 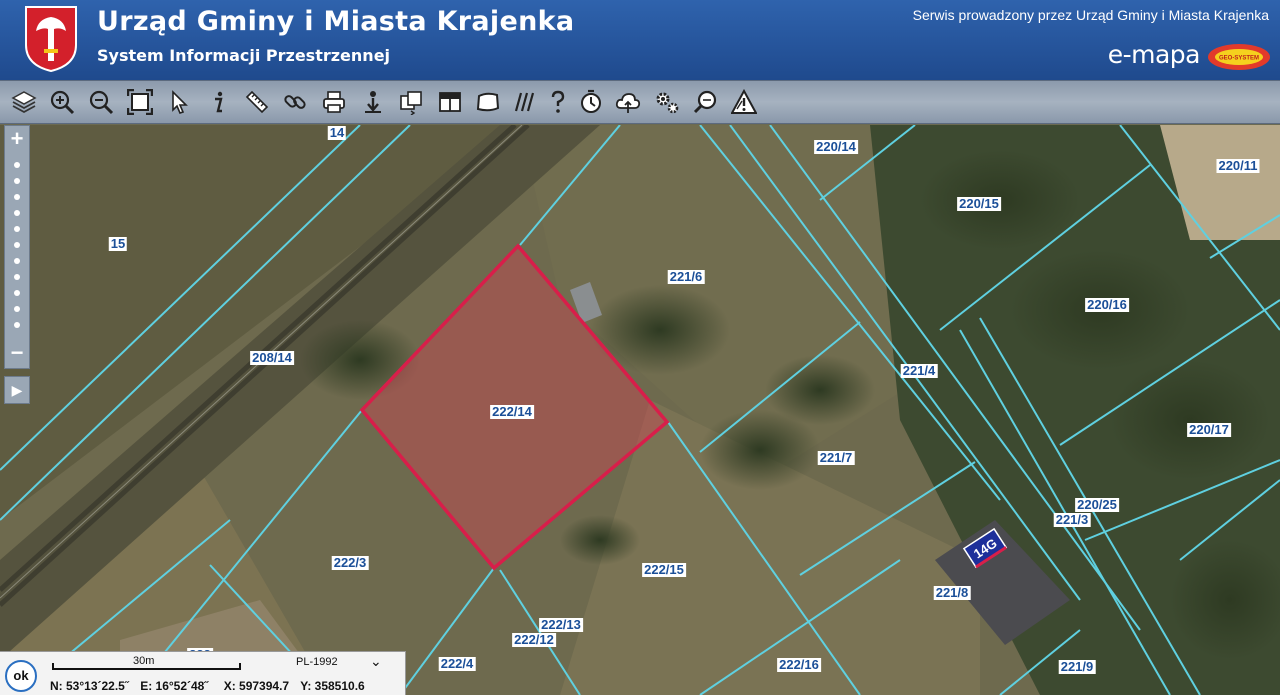 What do you see at coordinates (919, 371) in the screenshot?
I see `parcel-label: 221/4` at bounding box center [919, 371].